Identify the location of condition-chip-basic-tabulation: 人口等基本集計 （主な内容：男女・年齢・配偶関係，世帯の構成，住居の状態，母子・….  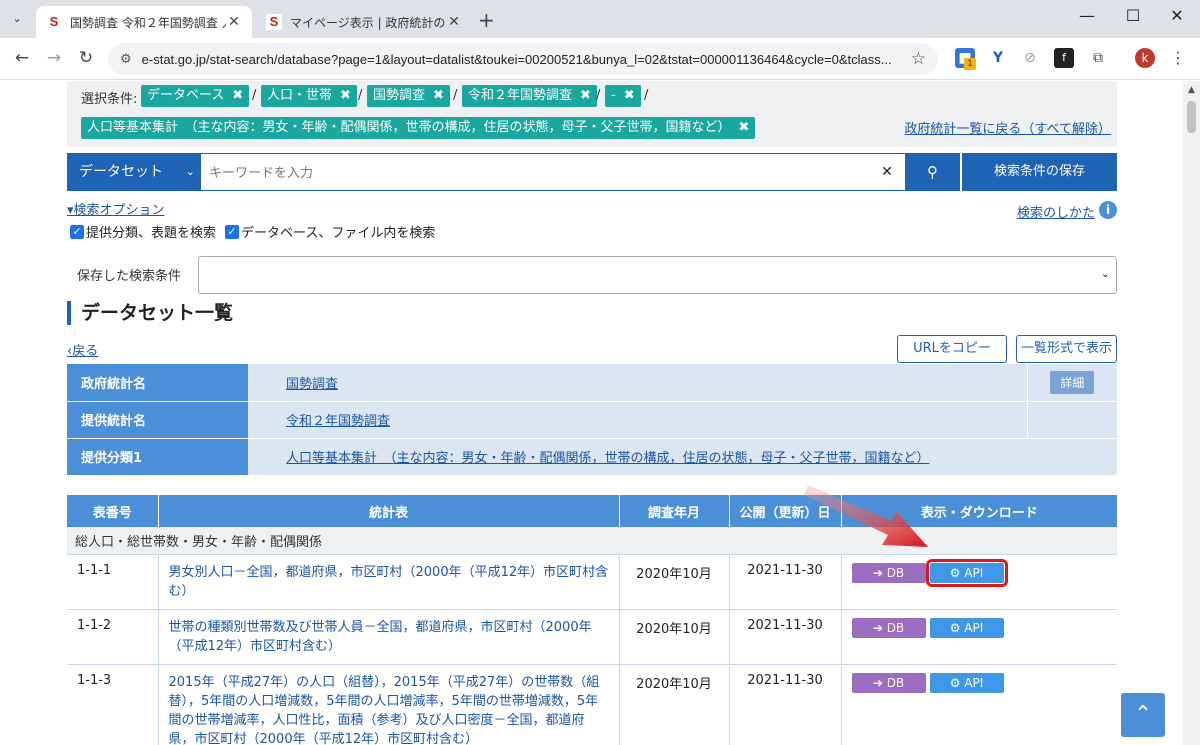
(418, 128).